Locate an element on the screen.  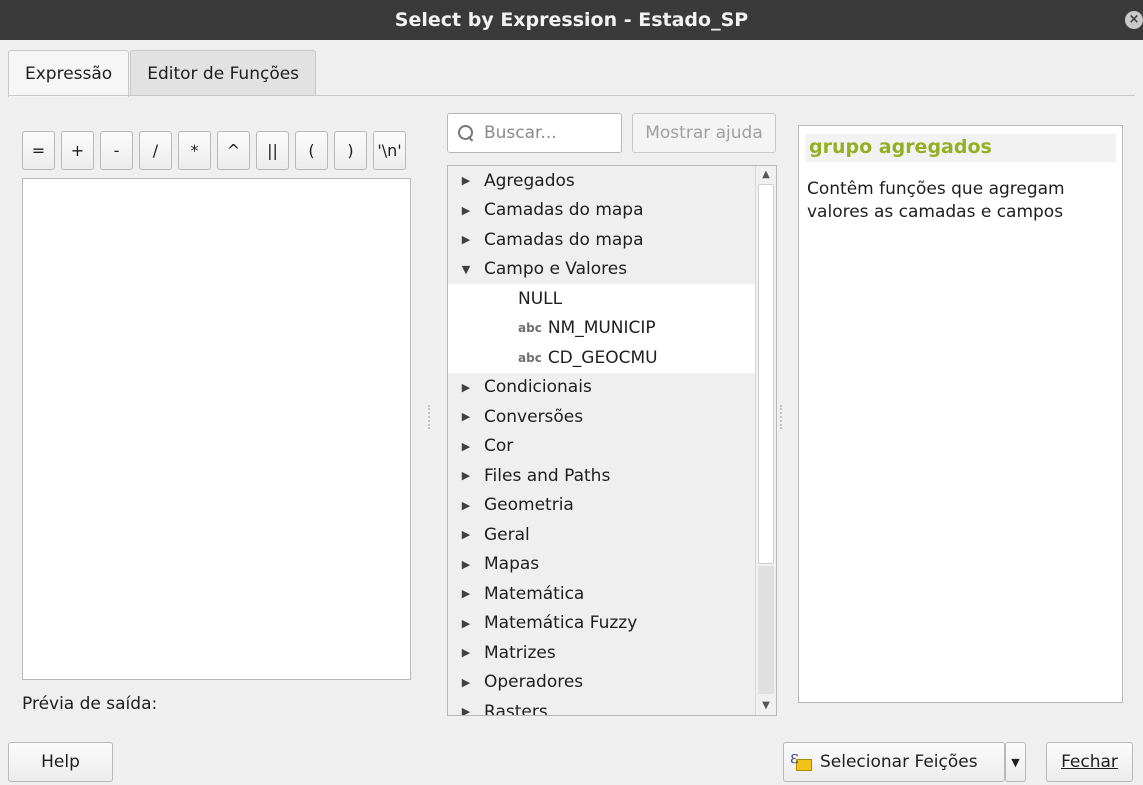
tab-divider is located at coordinates (571, 95).